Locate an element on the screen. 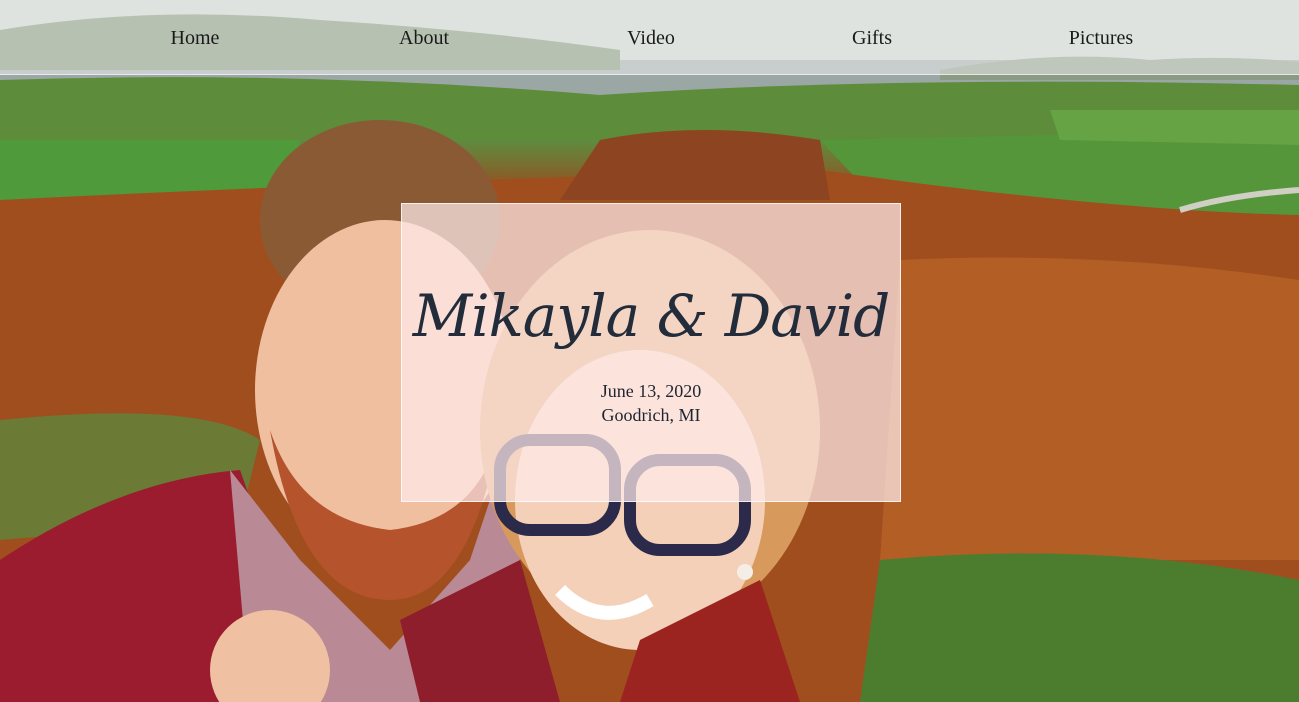 The width and height of the screenshot is (1299, 702). nav-link-pictures: Pictures is located at coordinates (1101, 38).